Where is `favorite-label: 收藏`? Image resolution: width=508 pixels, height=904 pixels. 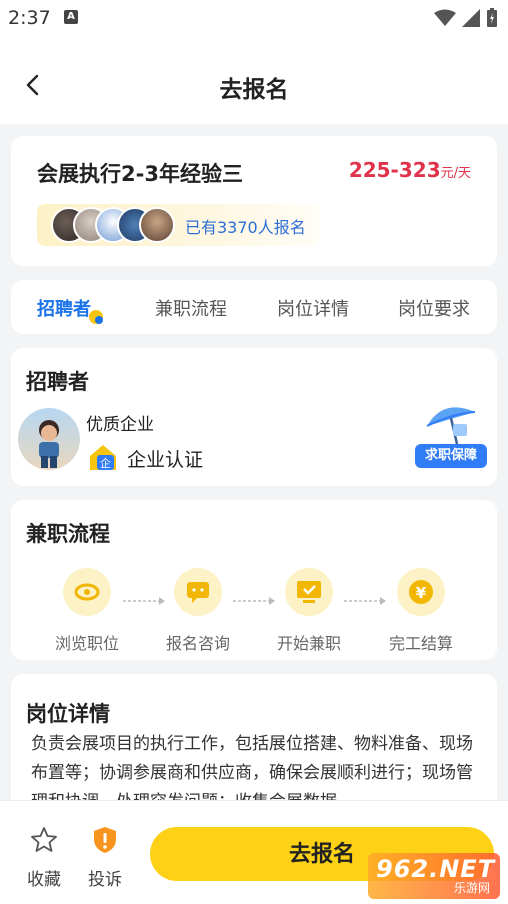 favorite-label: 收藏 is located at coordinates (44, 880).